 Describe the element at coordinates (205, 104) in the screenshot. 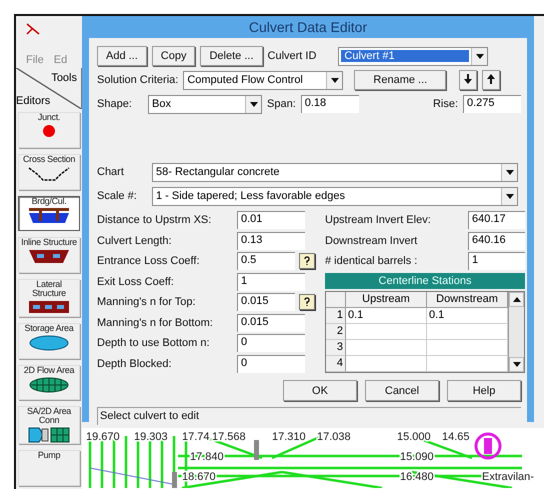

I see `shape-dropdown: Box` at that location.